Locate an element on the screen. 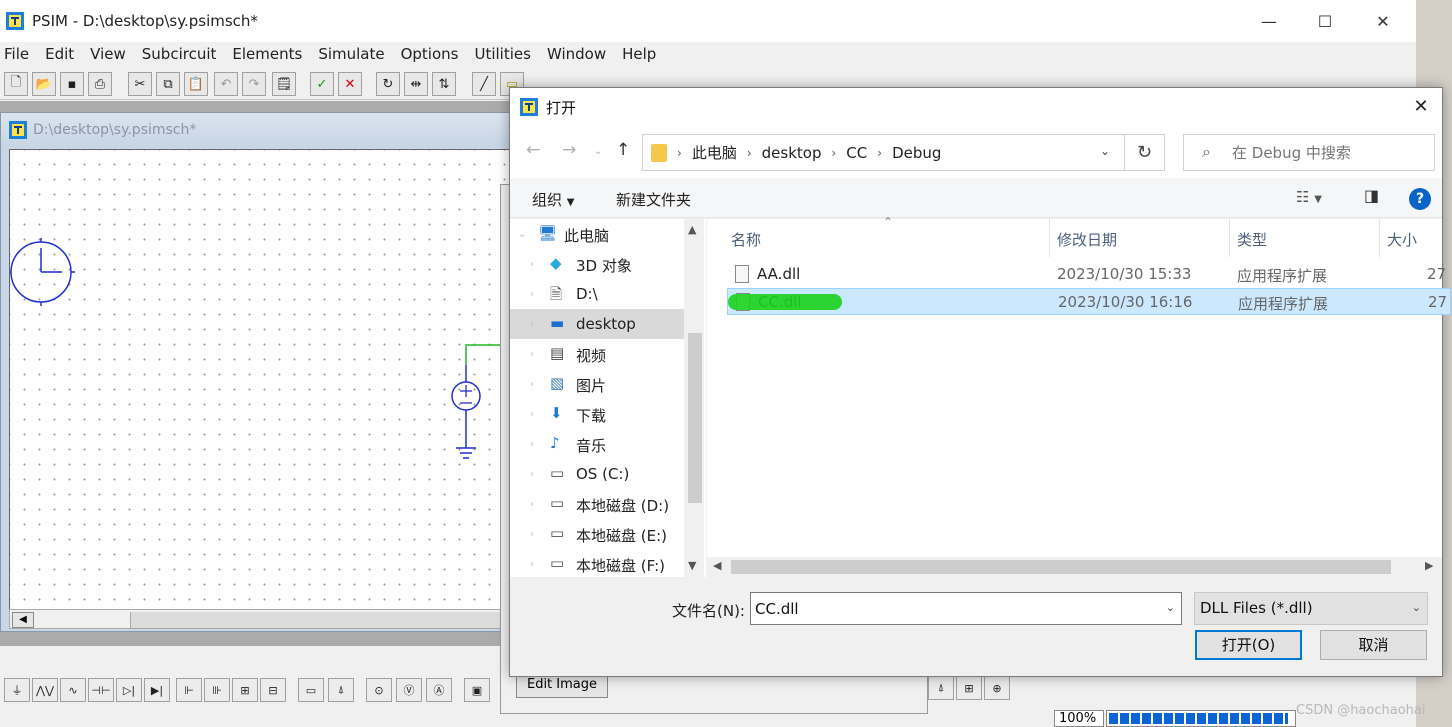 This screenshot has height=727, width=1452. clipboard-button: 🗒 is located at coordinates (284, 84).